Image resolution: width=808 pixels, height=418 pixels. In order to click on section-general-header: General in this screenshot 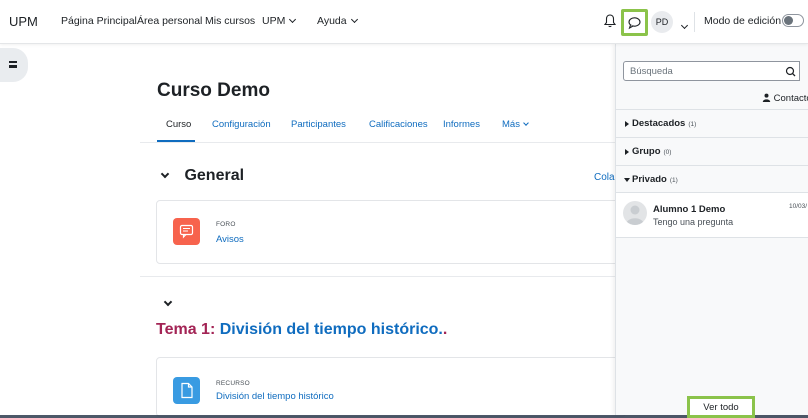, I will do `click(202, 176)`.